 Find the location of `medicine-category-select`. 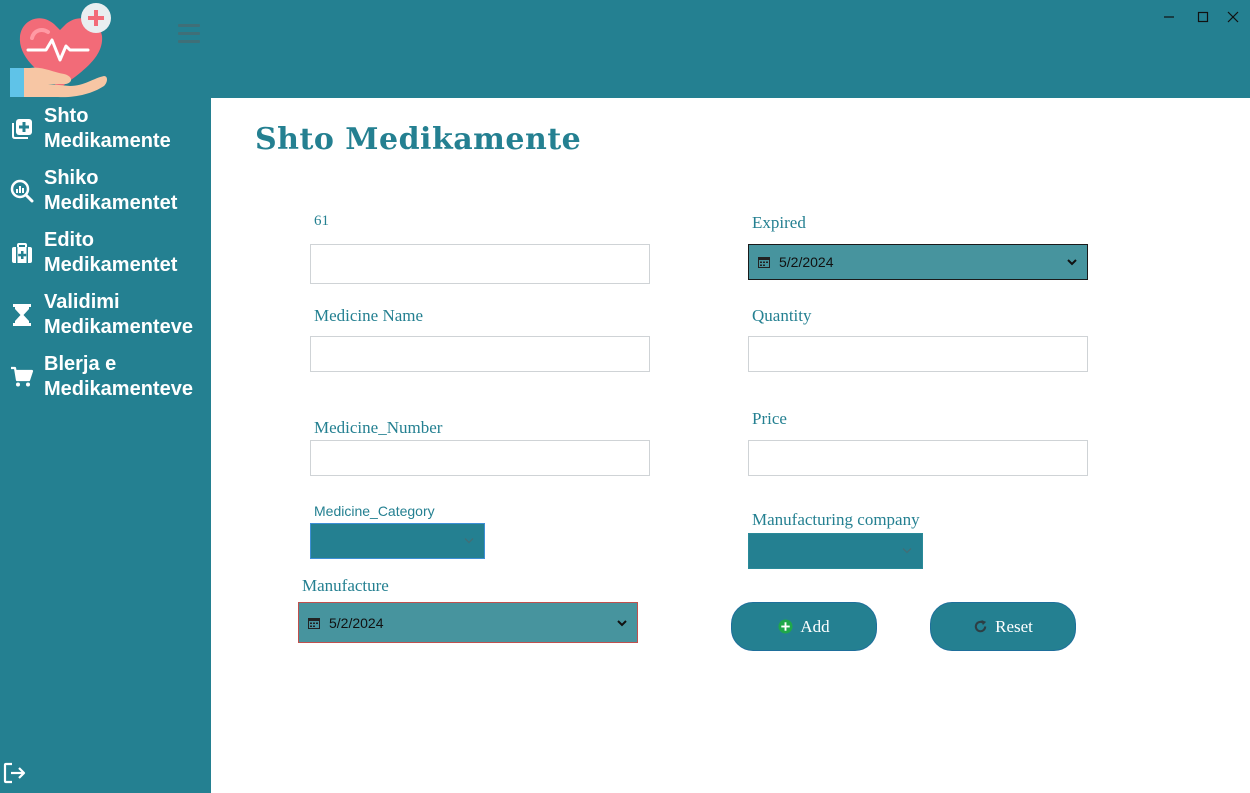

medicine-category-select is located at coordinates (397, 541).